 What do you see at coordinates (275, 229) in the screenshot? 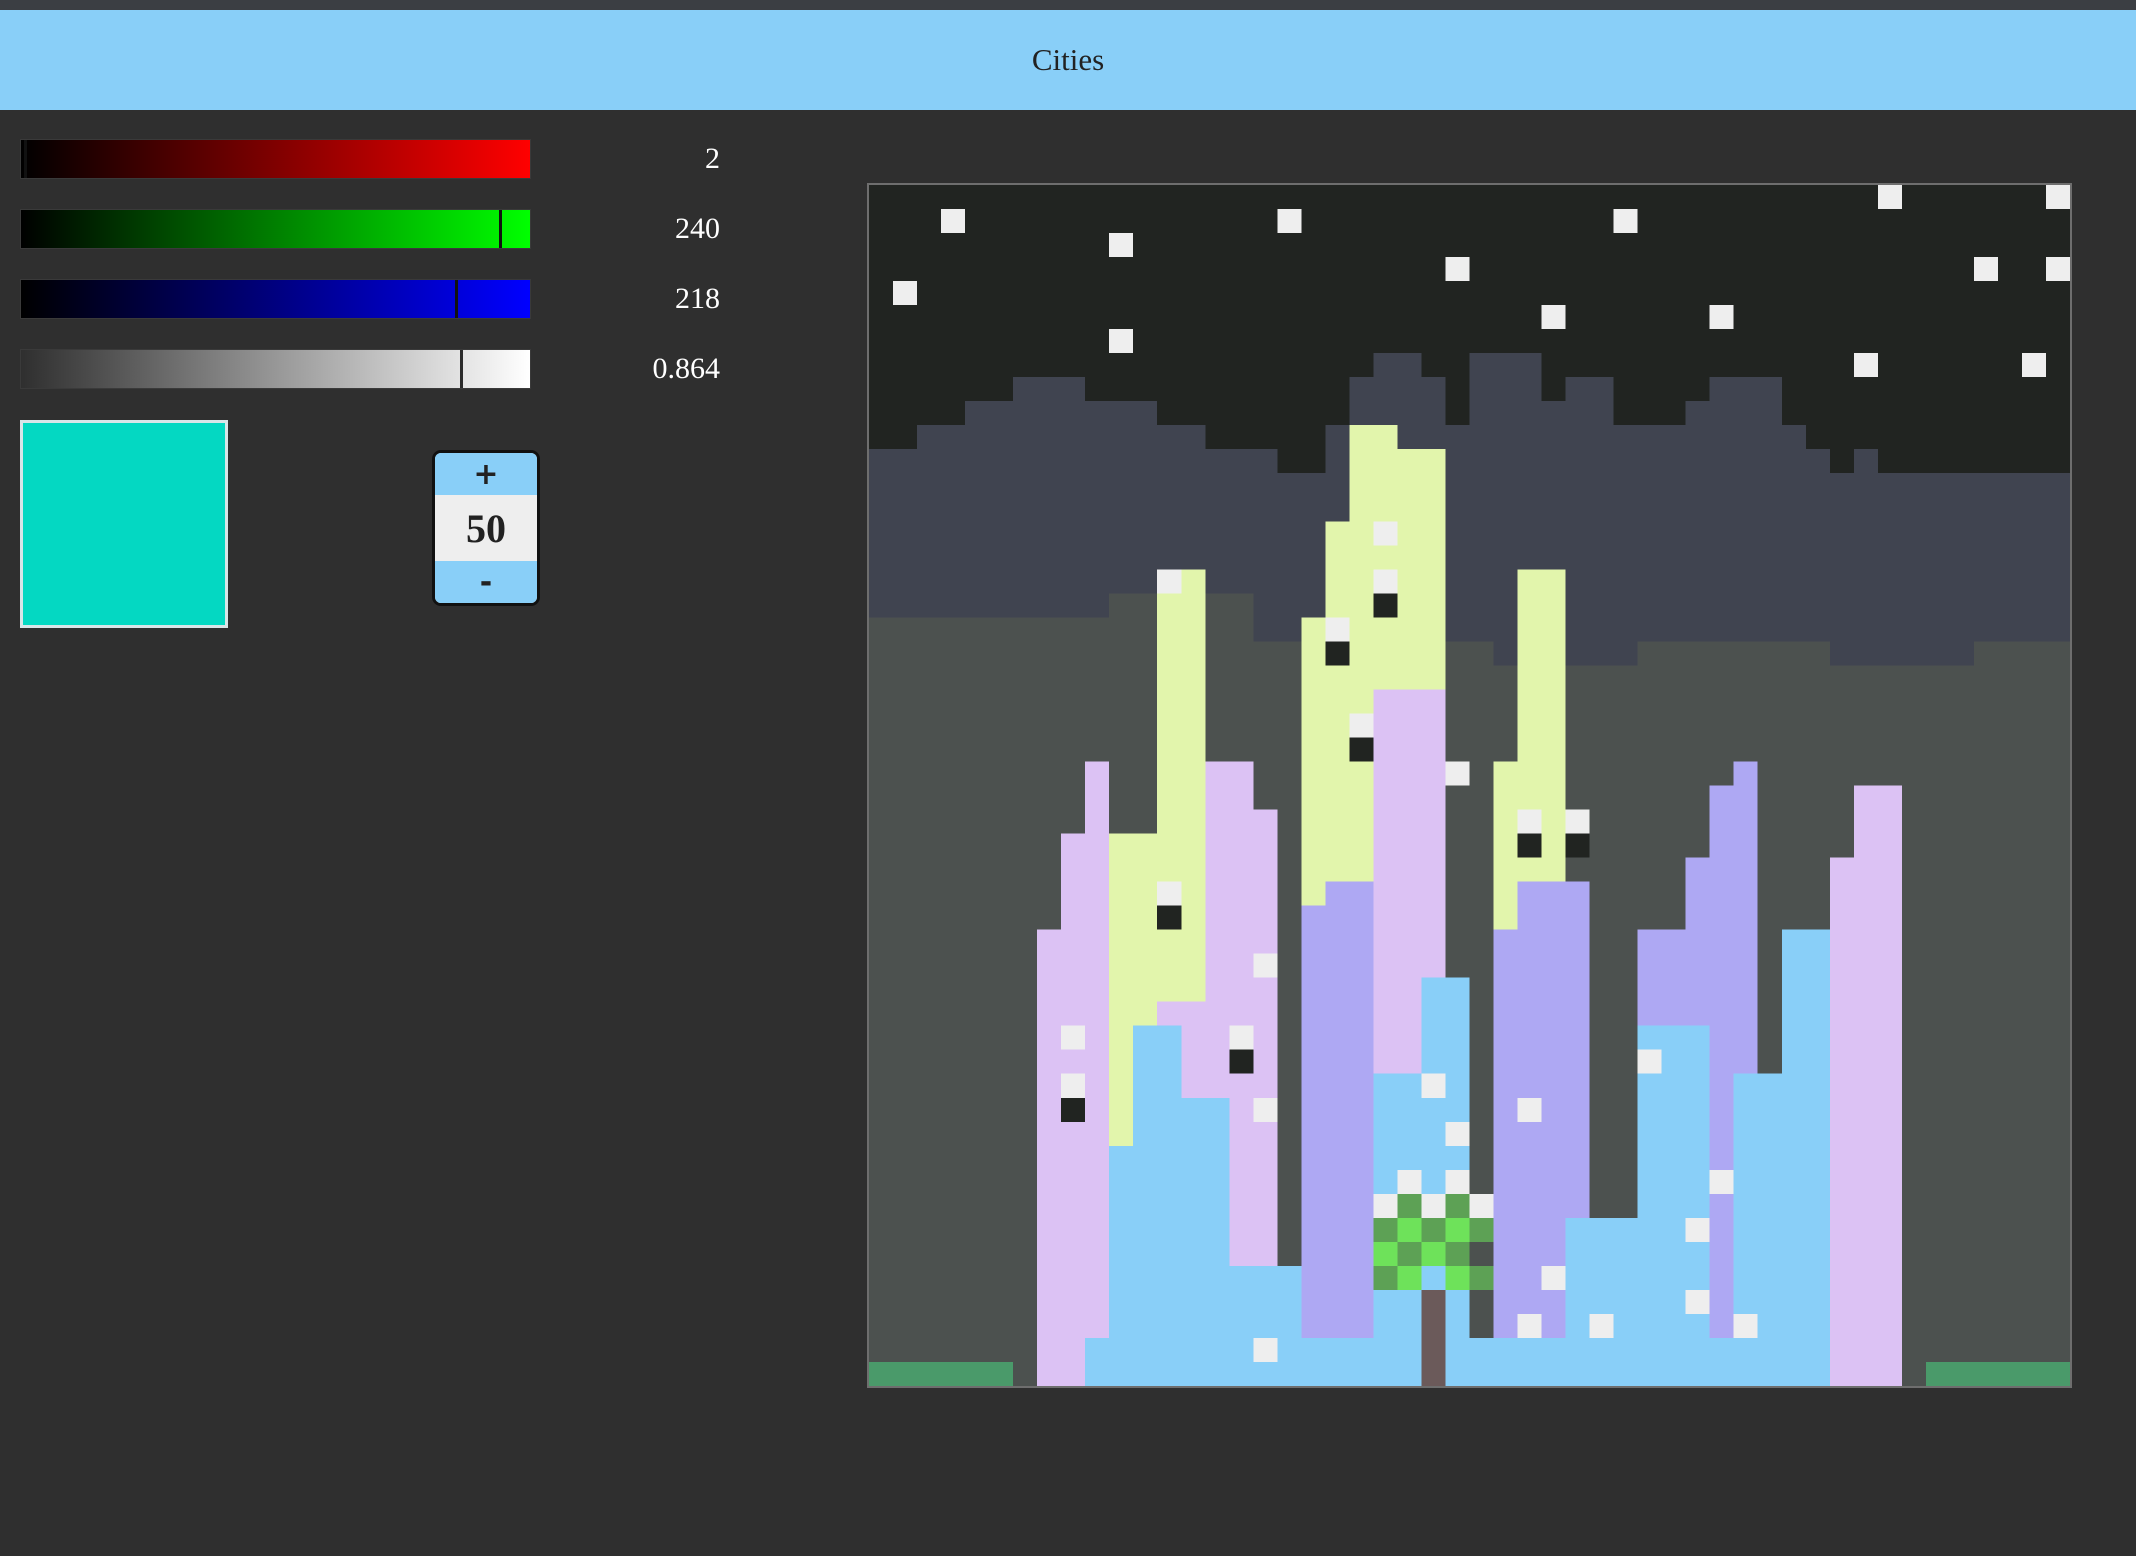
I see `green-slider` at bounding box center [275, 229].